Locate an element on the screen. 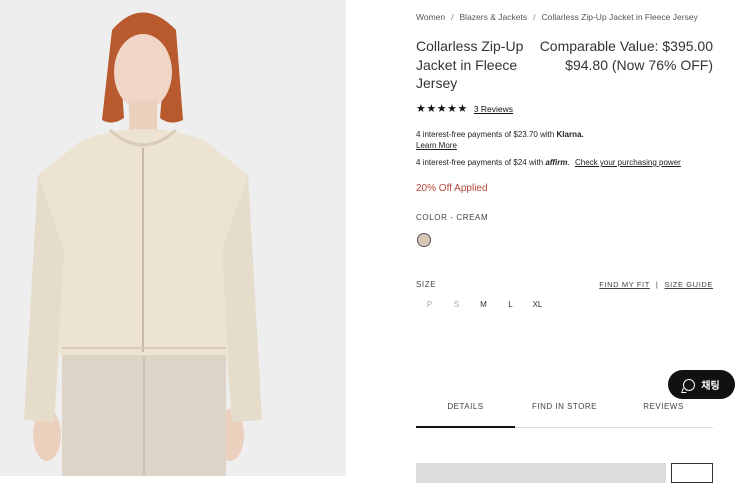  rating: ★★★★★ 3 Reviews is located at coordinates (464, 108).